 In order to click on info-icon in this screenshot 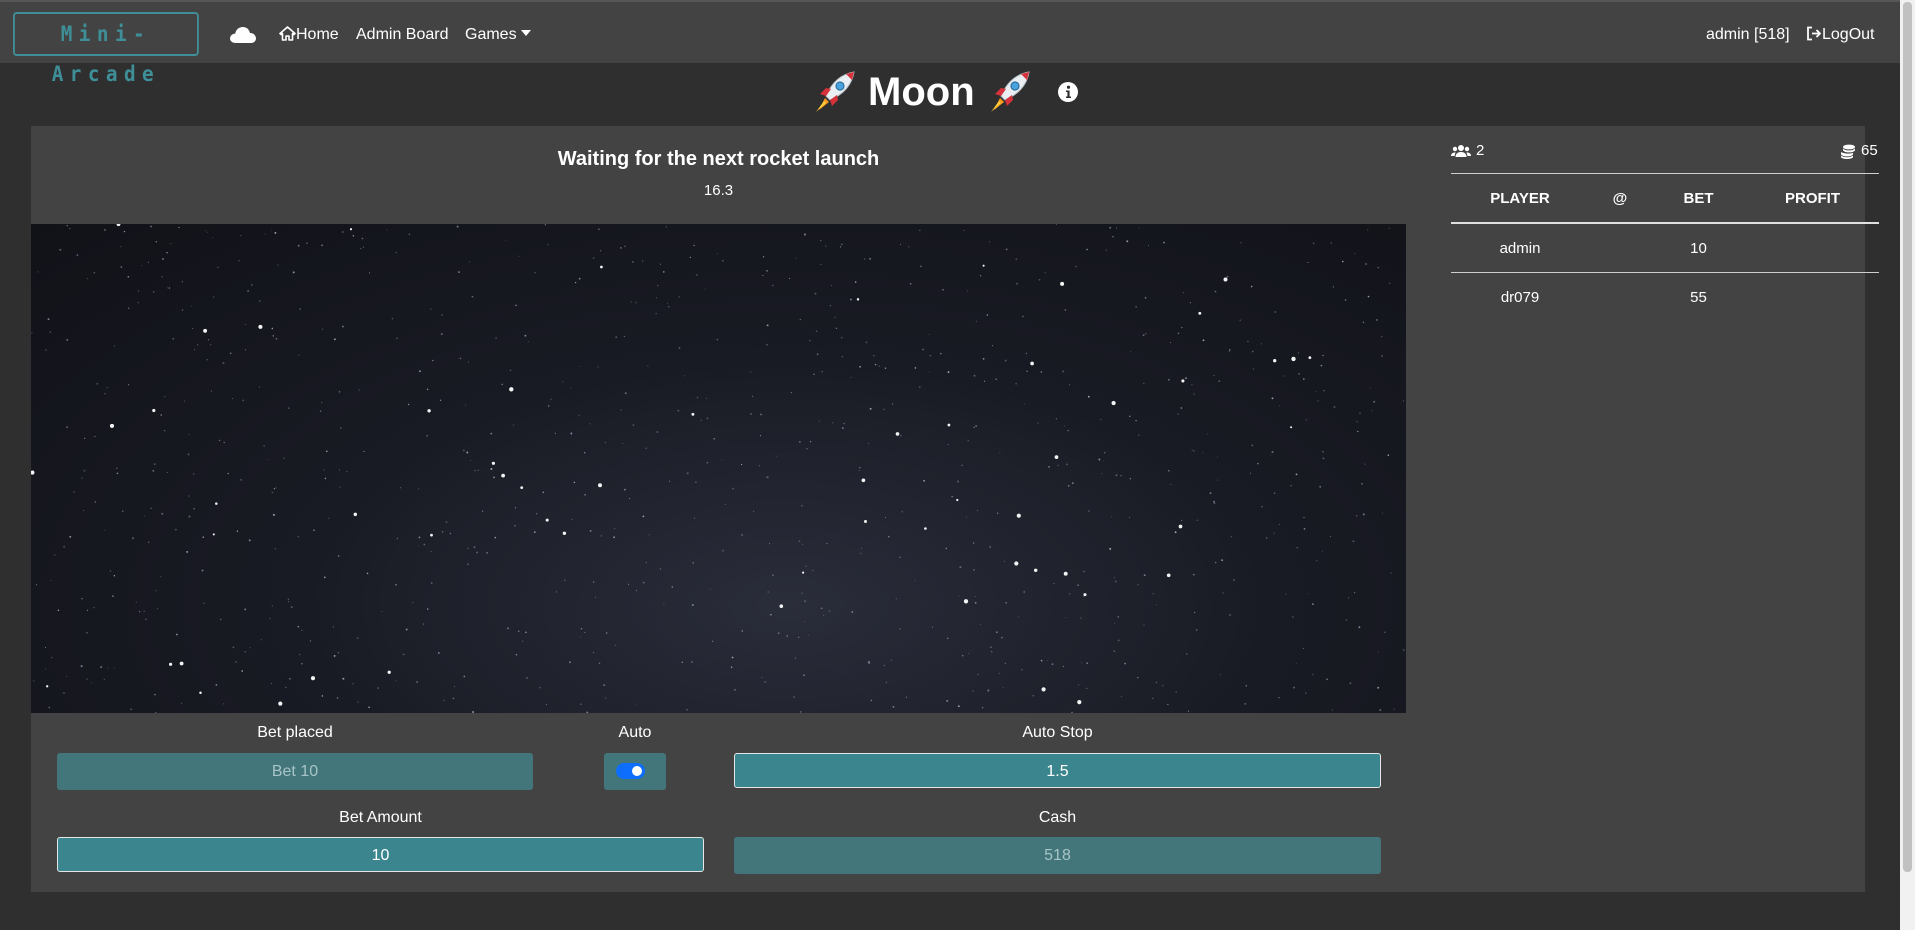, I will do `click(1068, 92)`.